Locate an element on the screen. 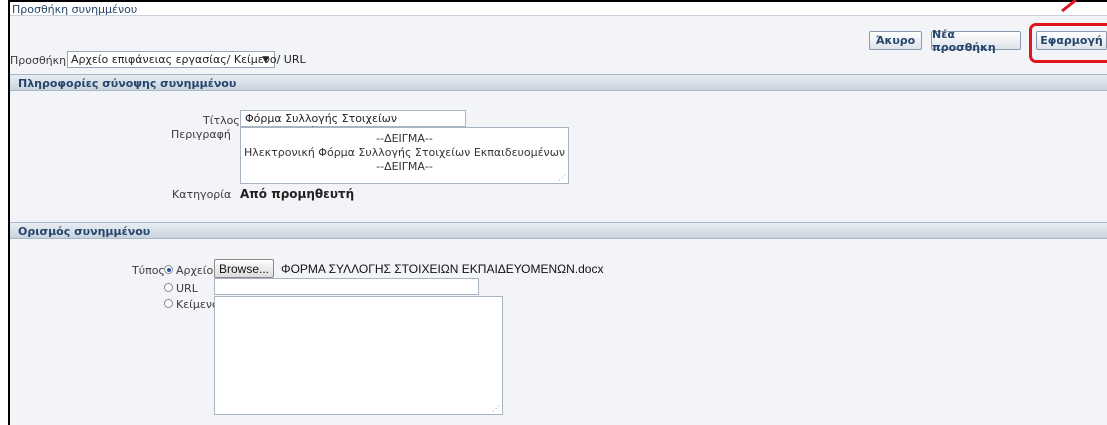 This screenshot has width=1107, height=425. add-type-label: Προσθήκη is located at coordinates (38, 60).